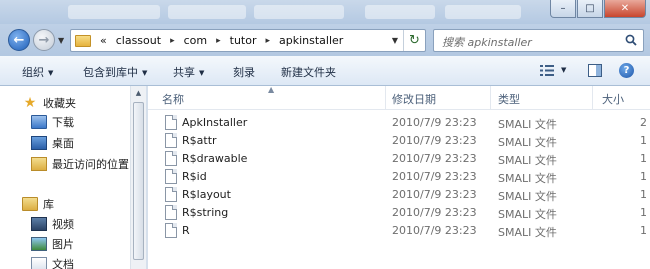 The height and width of the screenshot is (269, 650). What do you see at coordinates (625, 9) in the screenshot?
I see `close-button: ✕` at bounding box center [625, 9].